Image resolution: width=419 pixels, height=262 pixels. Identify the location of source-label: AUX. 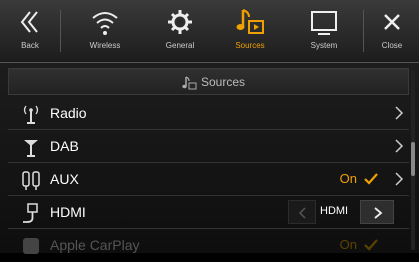
(64, 179).